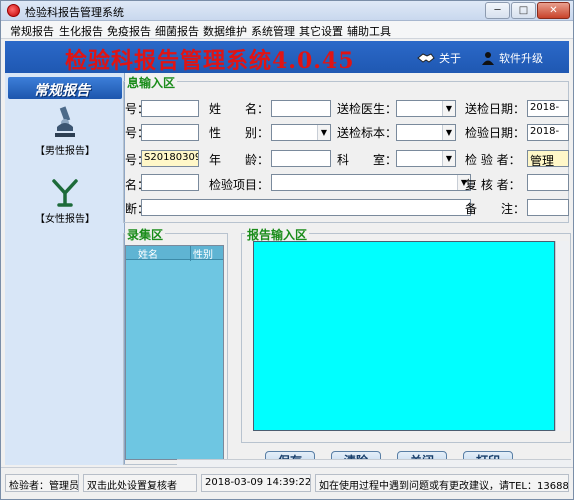 The height and width of the screenshot is (500, 574). What do you see at coordinates (32, 31) in the screenshot?
I see `menu-routine-report: 常规报告` at bounding box center [32, 31].